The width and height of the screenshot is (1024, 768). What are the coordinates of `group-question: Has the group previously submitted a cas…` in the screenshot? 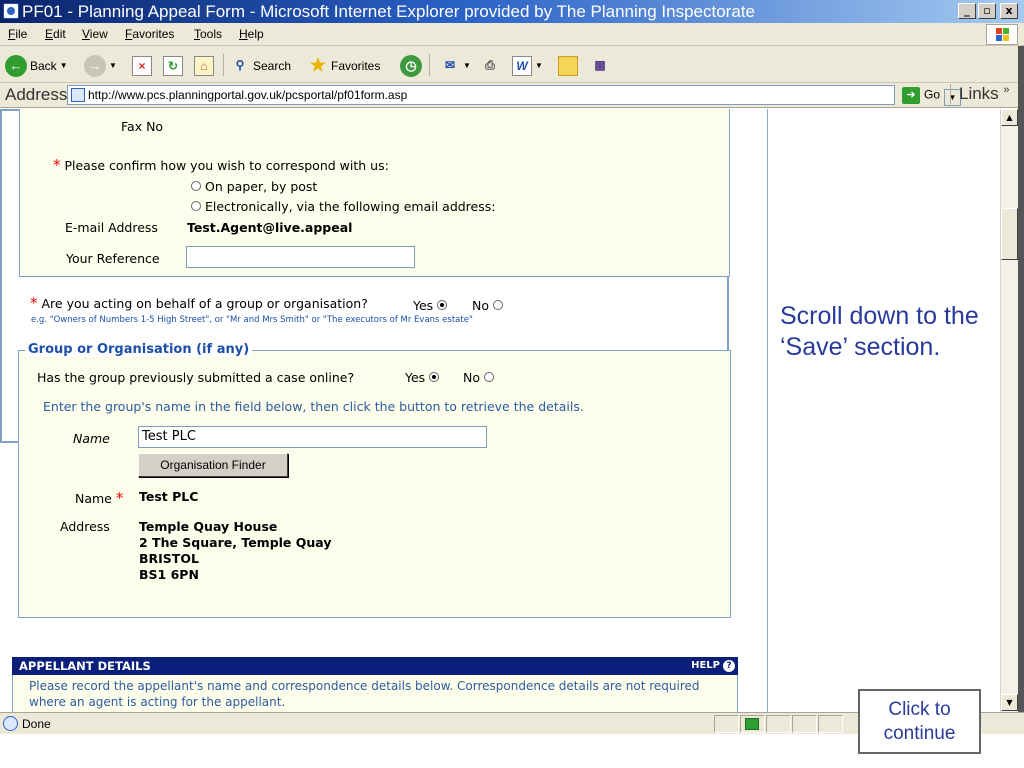 It's located at (196, 377).